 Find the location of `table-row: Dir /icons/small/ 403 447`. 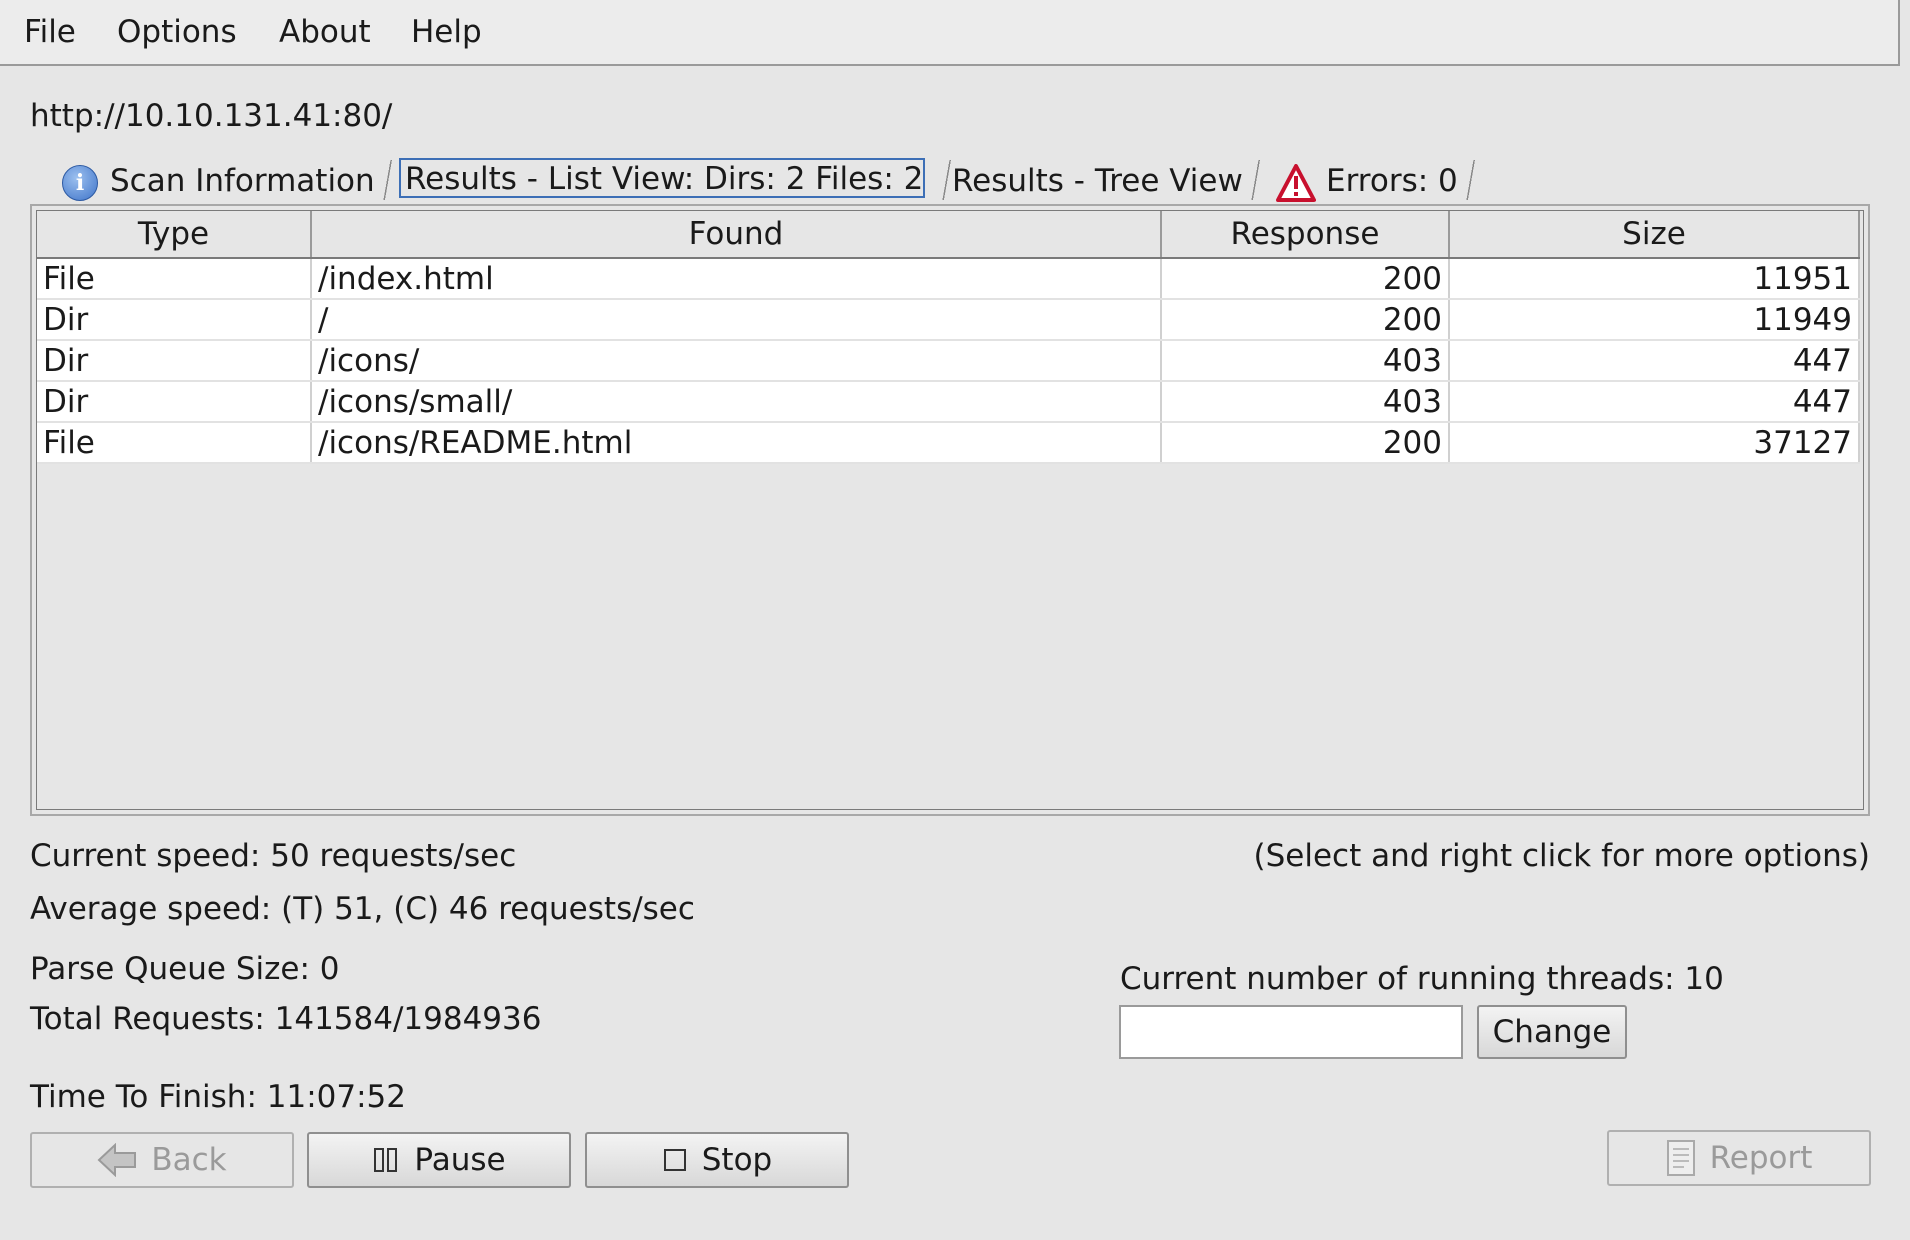

table-row: Dir /icons/small/ 403 447 is located at coordinates (948, 402).